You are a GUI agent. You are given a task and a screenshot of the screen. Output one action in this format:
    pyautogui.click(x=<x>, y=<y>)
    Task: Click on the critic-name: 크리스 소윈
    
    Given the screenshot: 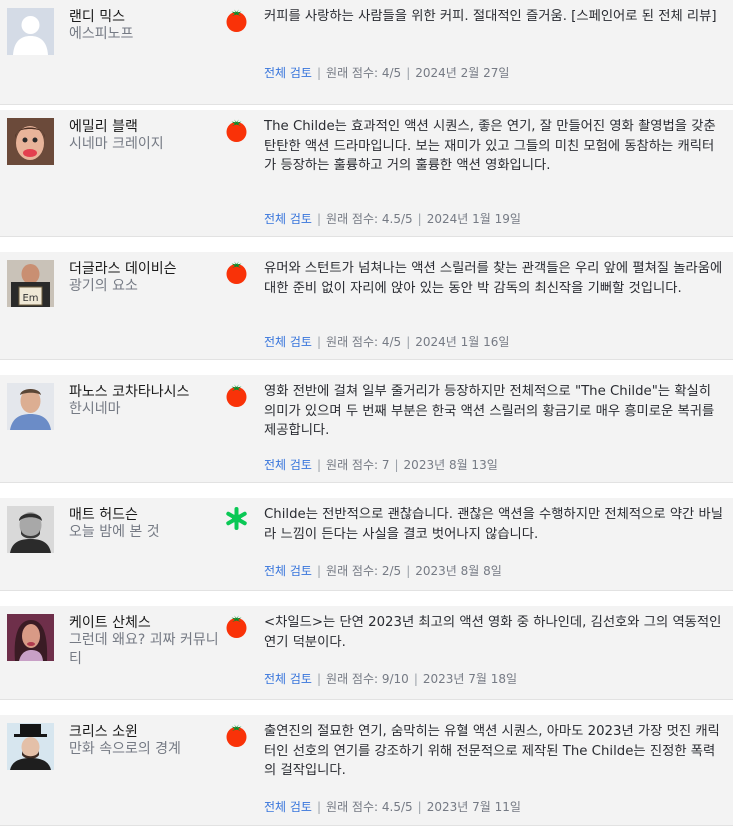 What is the action you would take?
    pyautogui.click(x=103, y=731)
    